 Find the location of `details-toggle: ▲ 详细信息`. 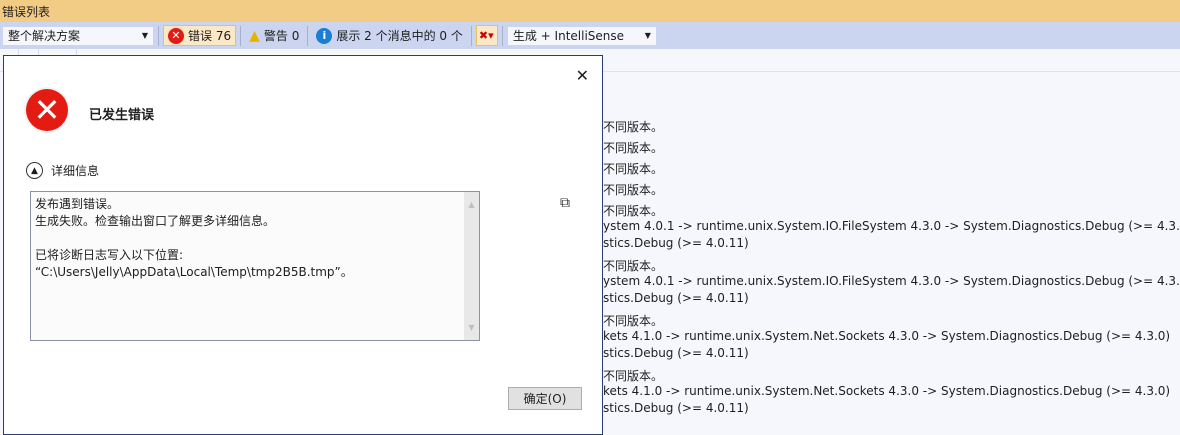

details-toggle: ▲ 详细信息 is located at coordinates (62, 170).